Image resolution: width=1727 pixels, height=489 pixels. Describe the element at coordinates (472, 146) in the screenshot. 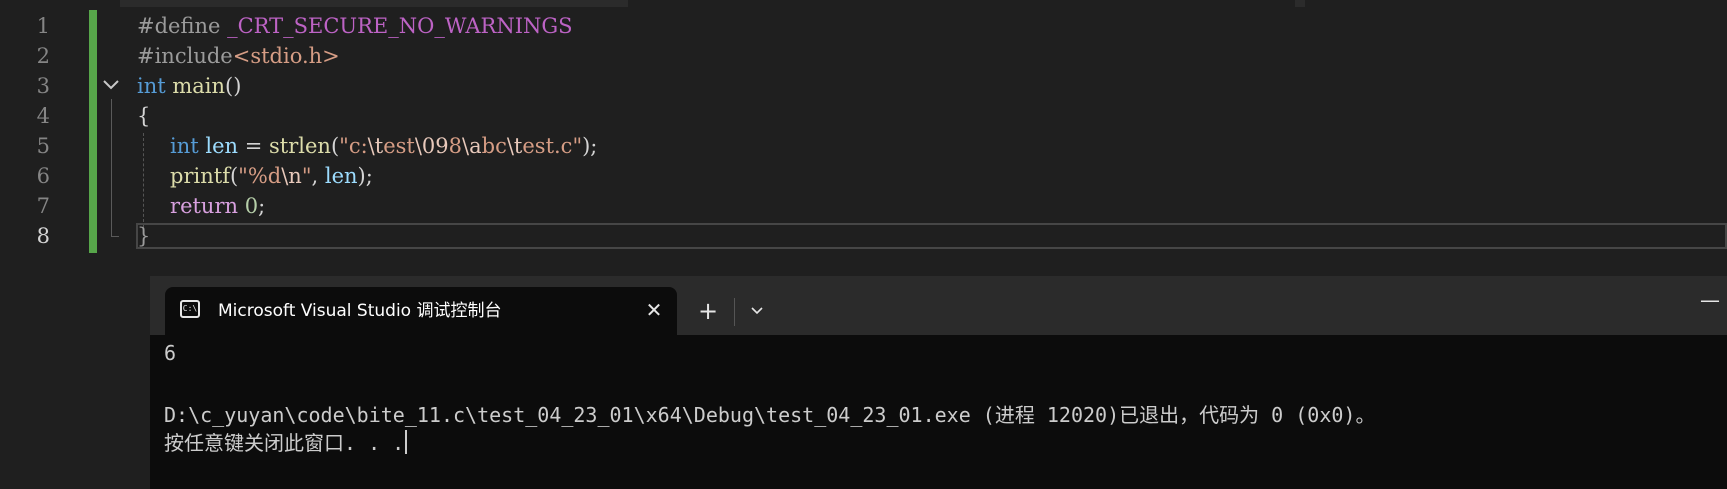

I see `escape-sequence: \a` at that location.